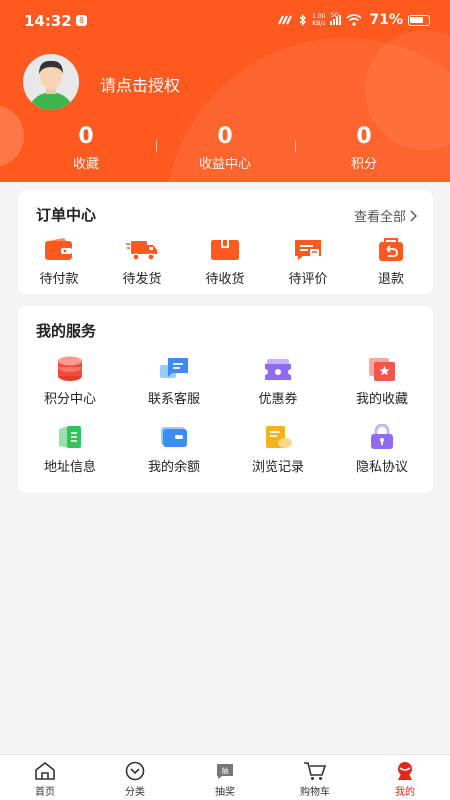  I want to click on svg-text: 抽, so click(225, 770).